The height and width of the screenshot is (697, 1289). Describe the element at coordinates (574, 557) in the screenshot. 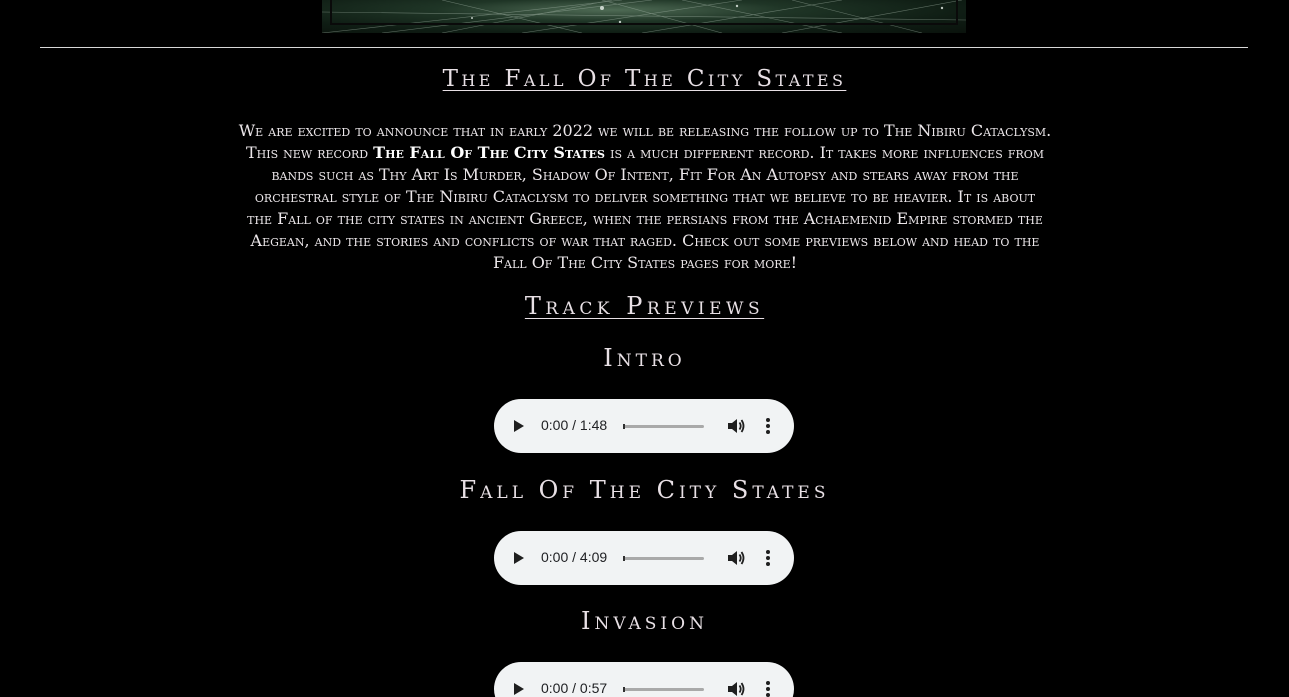

I see `time-display: 0:00 / 4:09` at that location.